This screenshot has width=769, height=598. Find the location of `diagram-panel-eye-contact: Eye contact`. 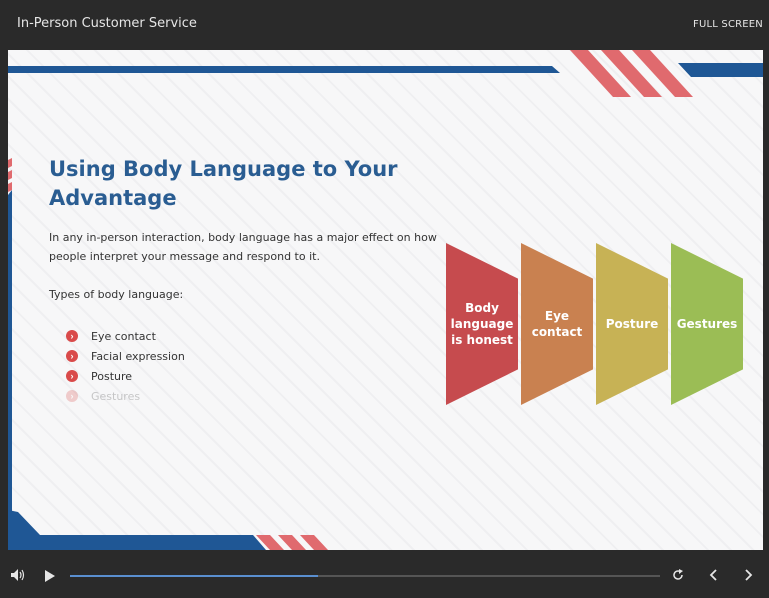

diagram-panel-eye-contact: Eye contact is located at coordinates (557, 324).